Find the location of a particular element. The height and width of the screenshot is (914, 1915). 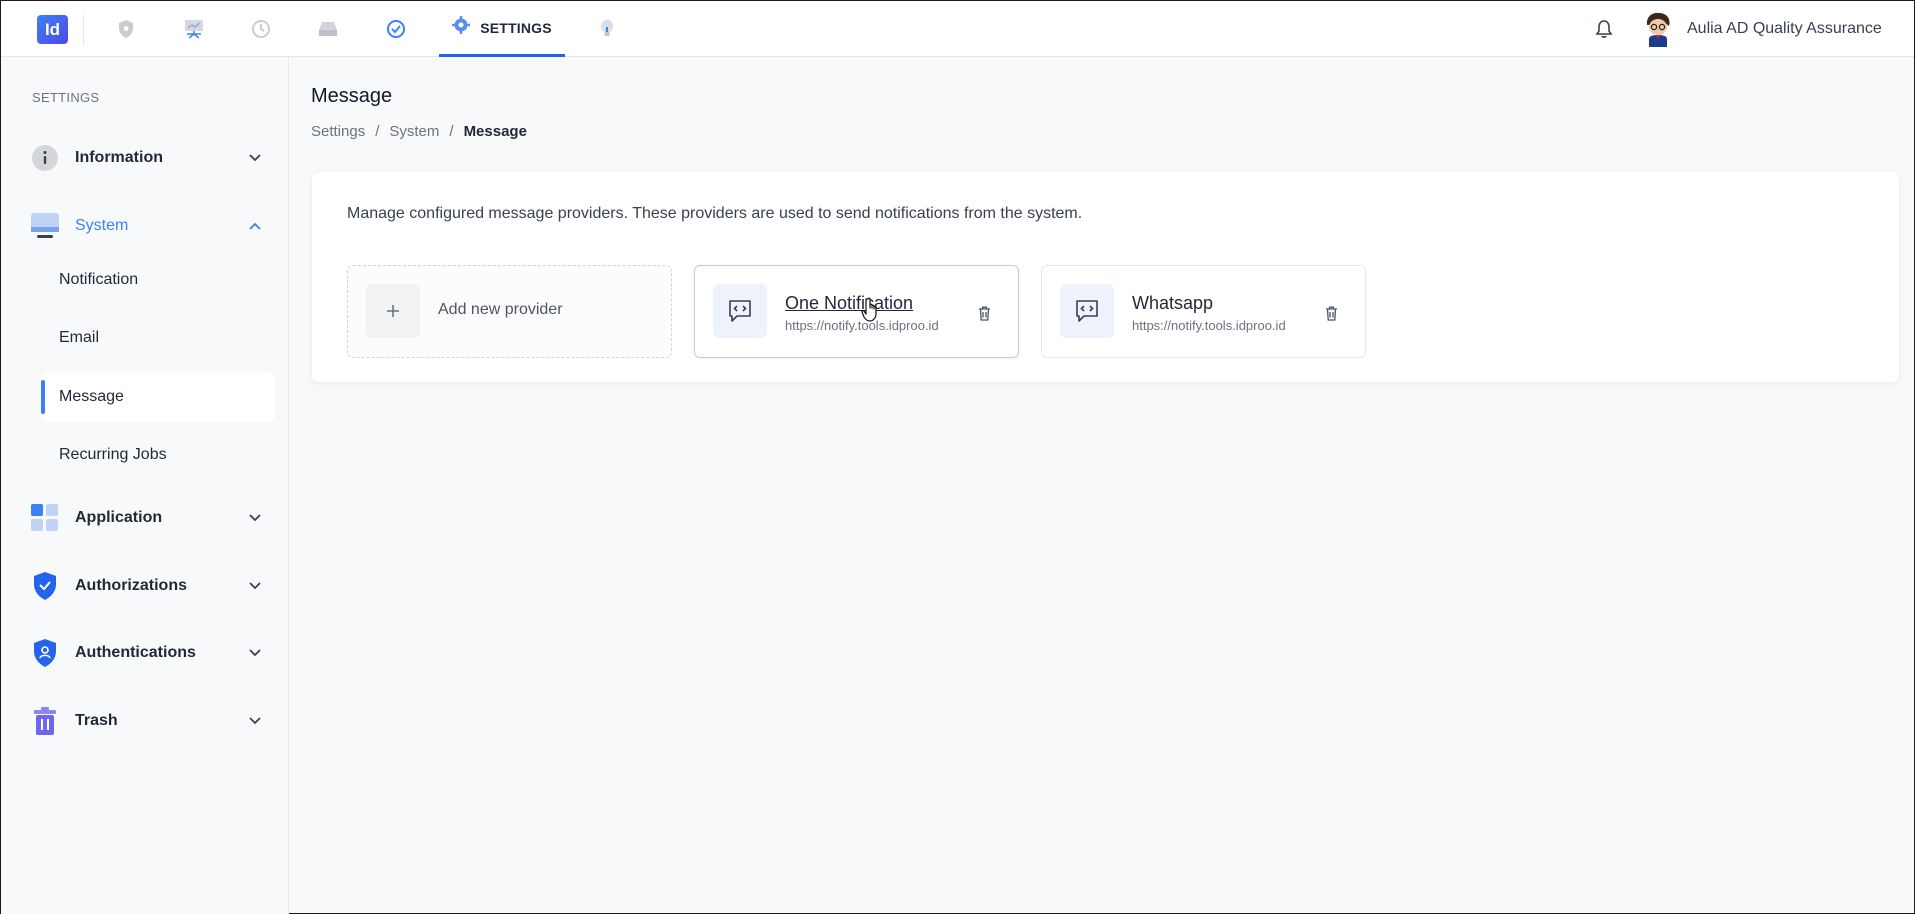

gear-icon is located at coordinates (461, 27).